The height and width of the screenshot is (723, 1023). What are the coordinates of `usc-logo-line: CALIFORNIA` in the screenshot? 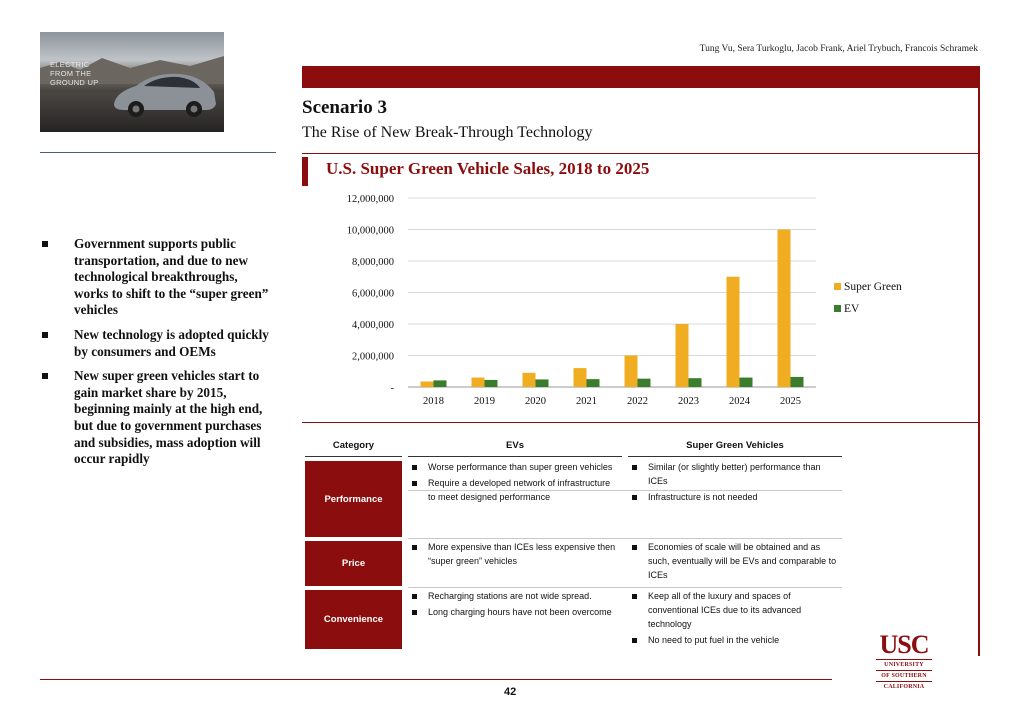 It's located at (904, 687).